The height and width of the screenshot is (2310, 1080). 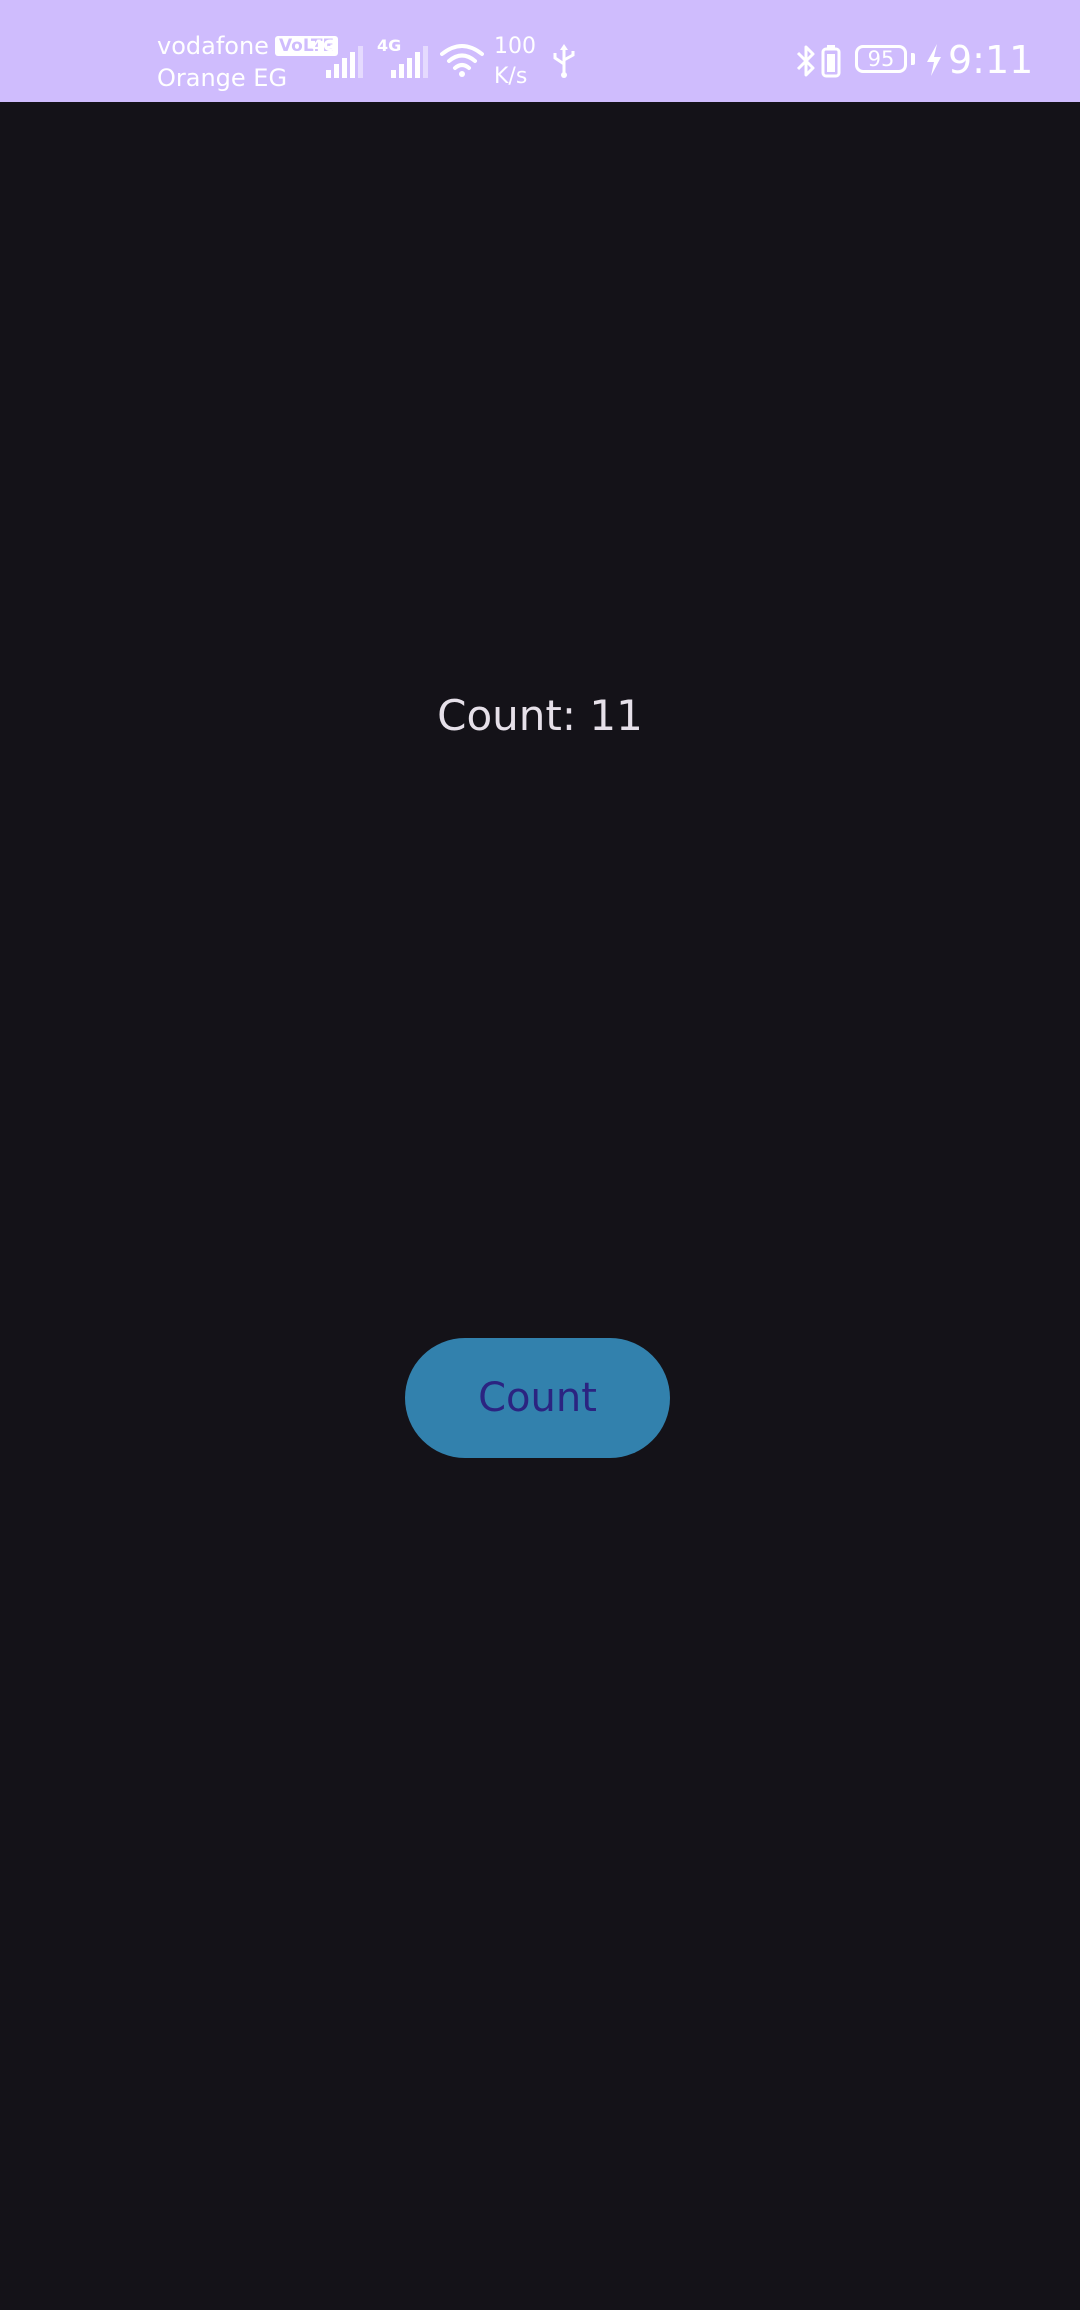 I want to click on battery-icon: 95, so click(x=881, y=59).